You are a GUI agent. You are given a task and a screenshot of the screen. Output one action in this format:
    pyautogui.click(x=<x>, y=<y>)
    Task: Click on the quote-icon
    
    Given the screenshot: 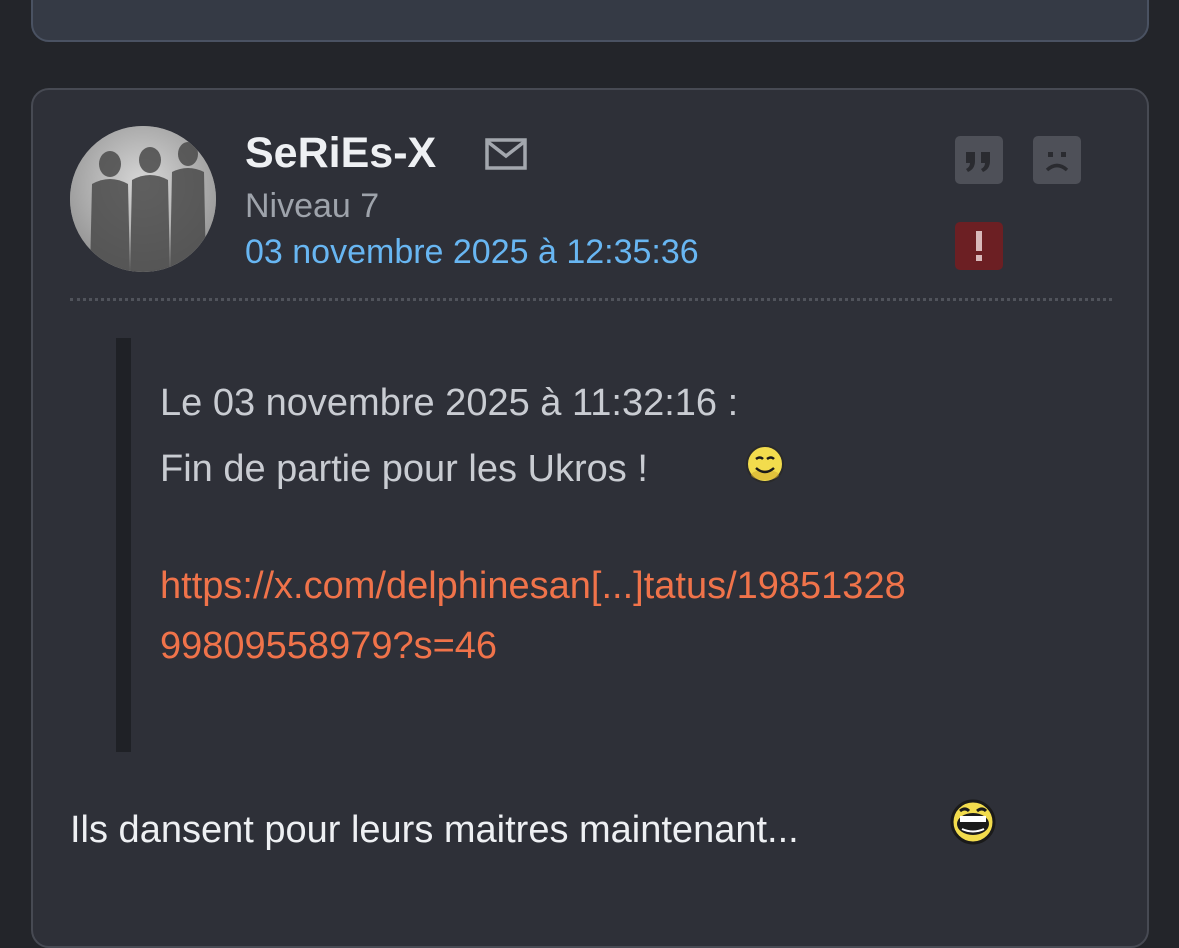 What is the action you would take?
    pyautogui.click(x=978, y=162)
    